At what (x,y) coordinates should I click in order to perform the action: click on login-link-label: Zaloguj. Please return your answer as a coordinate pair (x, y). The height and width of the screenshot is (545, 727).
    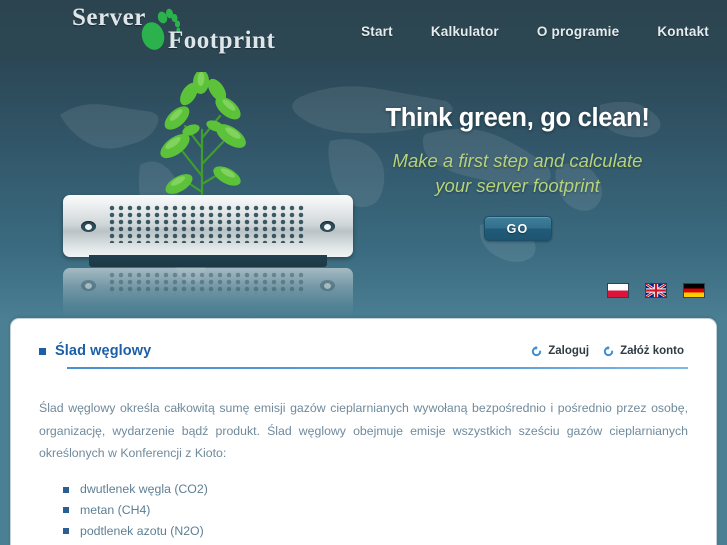
    Looking at the image, I should click on (569, 351).